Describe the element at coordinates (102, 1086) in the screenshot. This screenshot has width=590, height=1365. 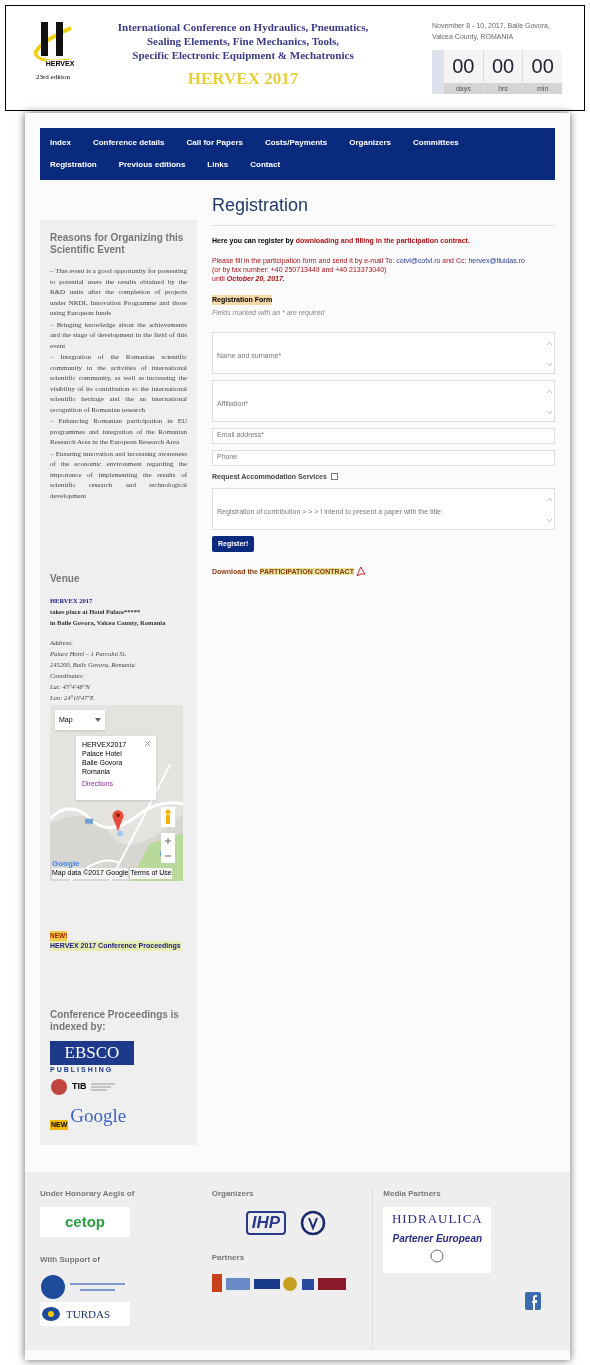
I see `tib-caption-icon` at that location.